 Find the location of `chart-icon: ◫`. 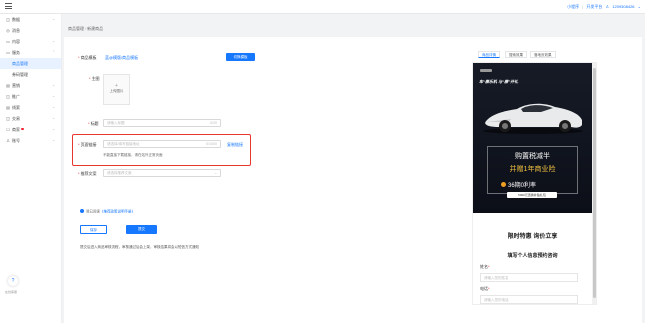

chart-icon: ◫ is located at coordinates (8, 19).